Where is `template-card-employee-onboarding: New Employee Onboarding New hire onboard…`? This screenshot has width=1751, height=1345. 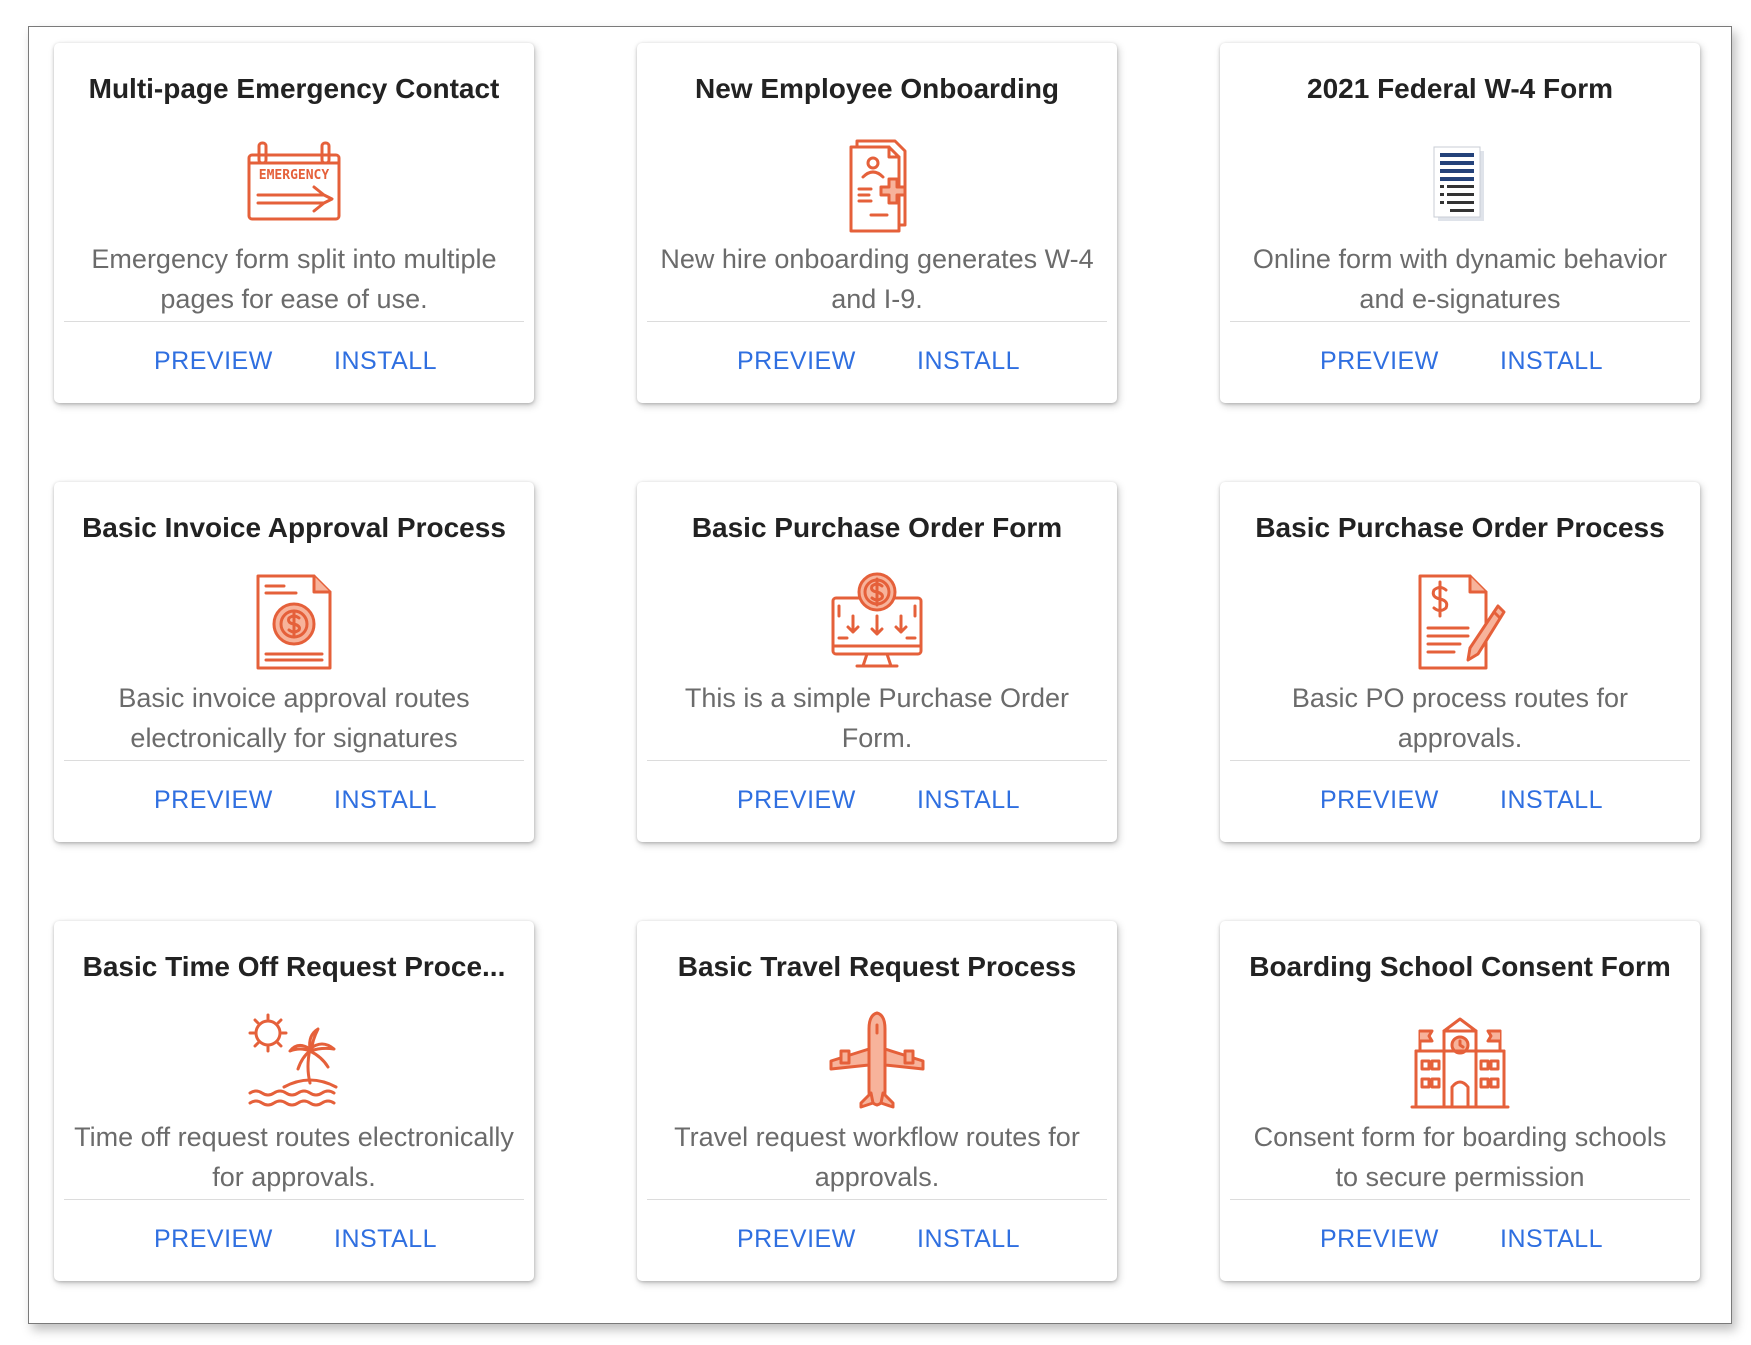 template-card-employee-onboarding: New Employee Onboarding New hire onboard… is located at coordinates (877, 223).